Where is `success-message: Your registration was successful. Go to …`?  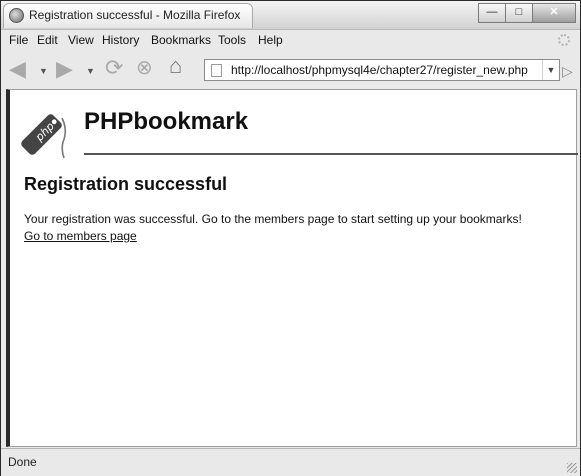 success-message: Your registration was successful. Go to … is located at coordinates (273, 219).